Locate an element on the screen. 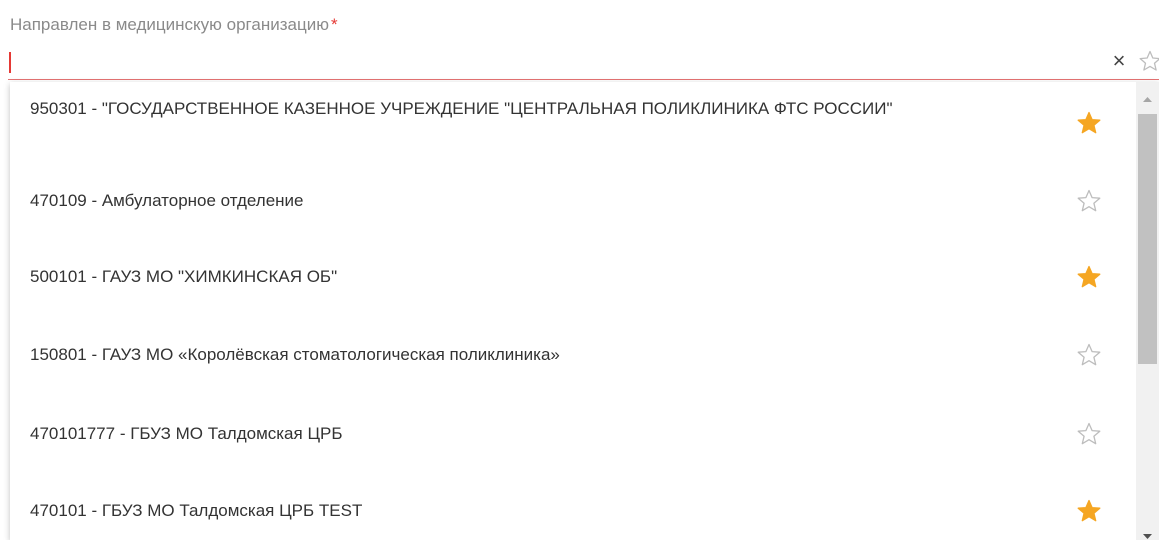  field-label-text: Направлен в медицинскую организацию is located at coordinates (169, 24).